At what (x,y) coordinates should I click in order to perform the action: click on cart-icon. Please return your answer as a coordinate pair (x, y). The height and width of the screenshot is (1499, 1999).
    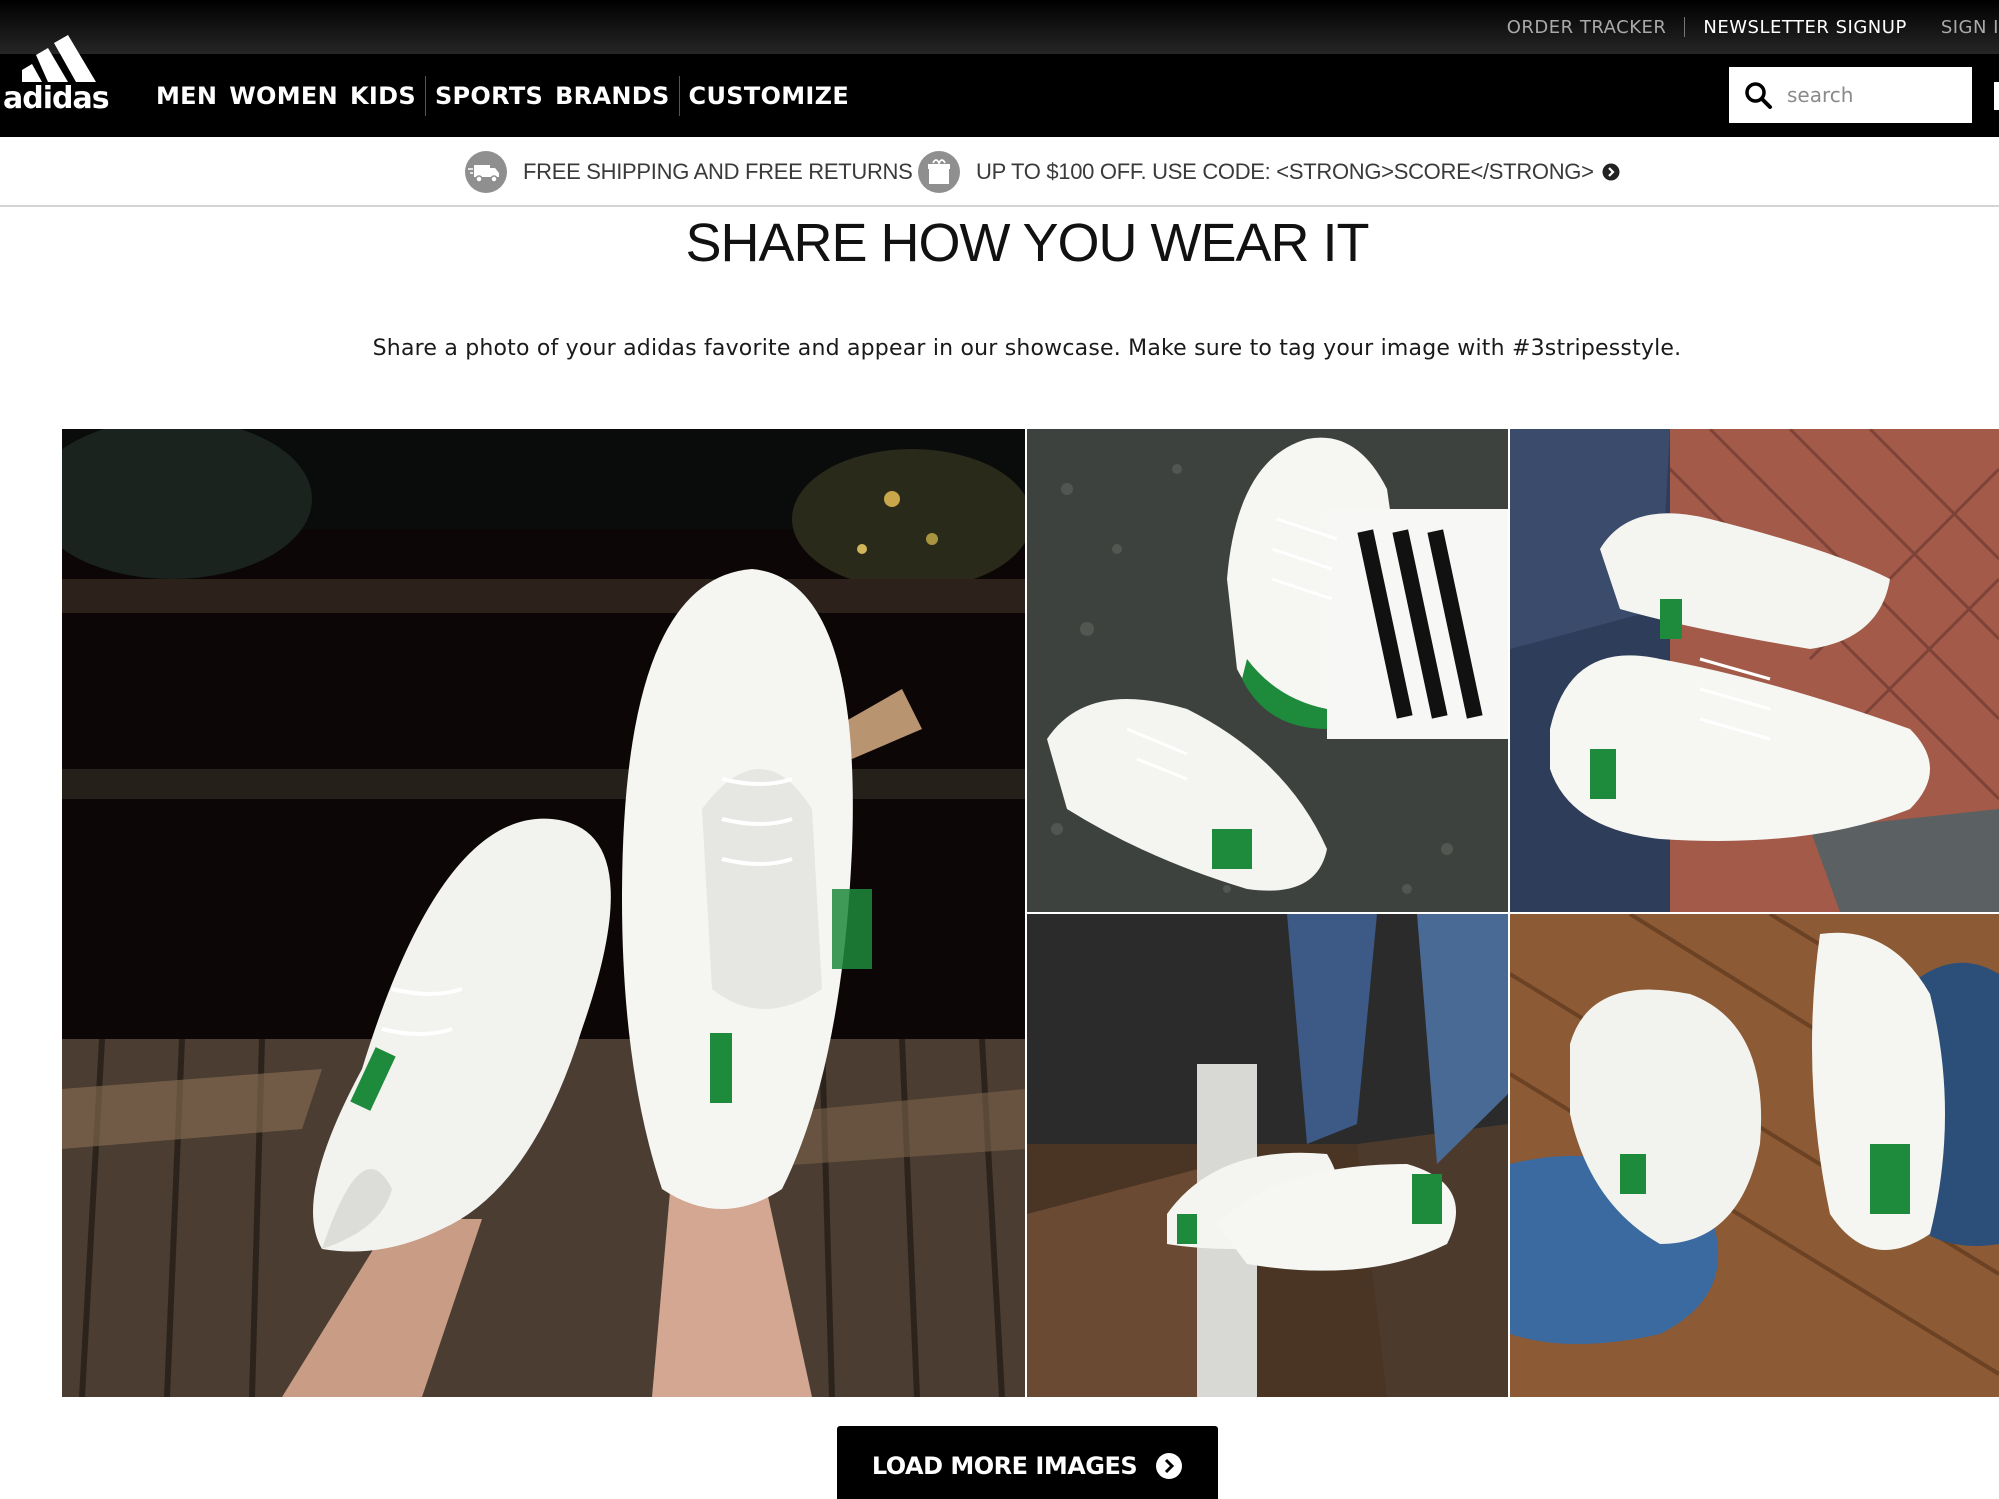
    Looking at the image, I should click on (1996, 96).